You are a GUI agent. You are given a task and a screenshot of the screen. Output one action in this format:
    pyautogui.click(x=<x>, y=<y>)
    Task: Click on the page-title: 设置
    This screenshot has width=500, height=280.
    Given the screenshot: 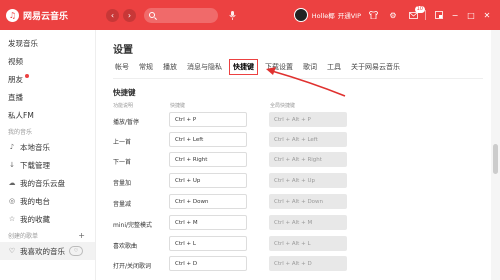 What is the action you would take?
    pyautogui.click(x=123, y=50)
    